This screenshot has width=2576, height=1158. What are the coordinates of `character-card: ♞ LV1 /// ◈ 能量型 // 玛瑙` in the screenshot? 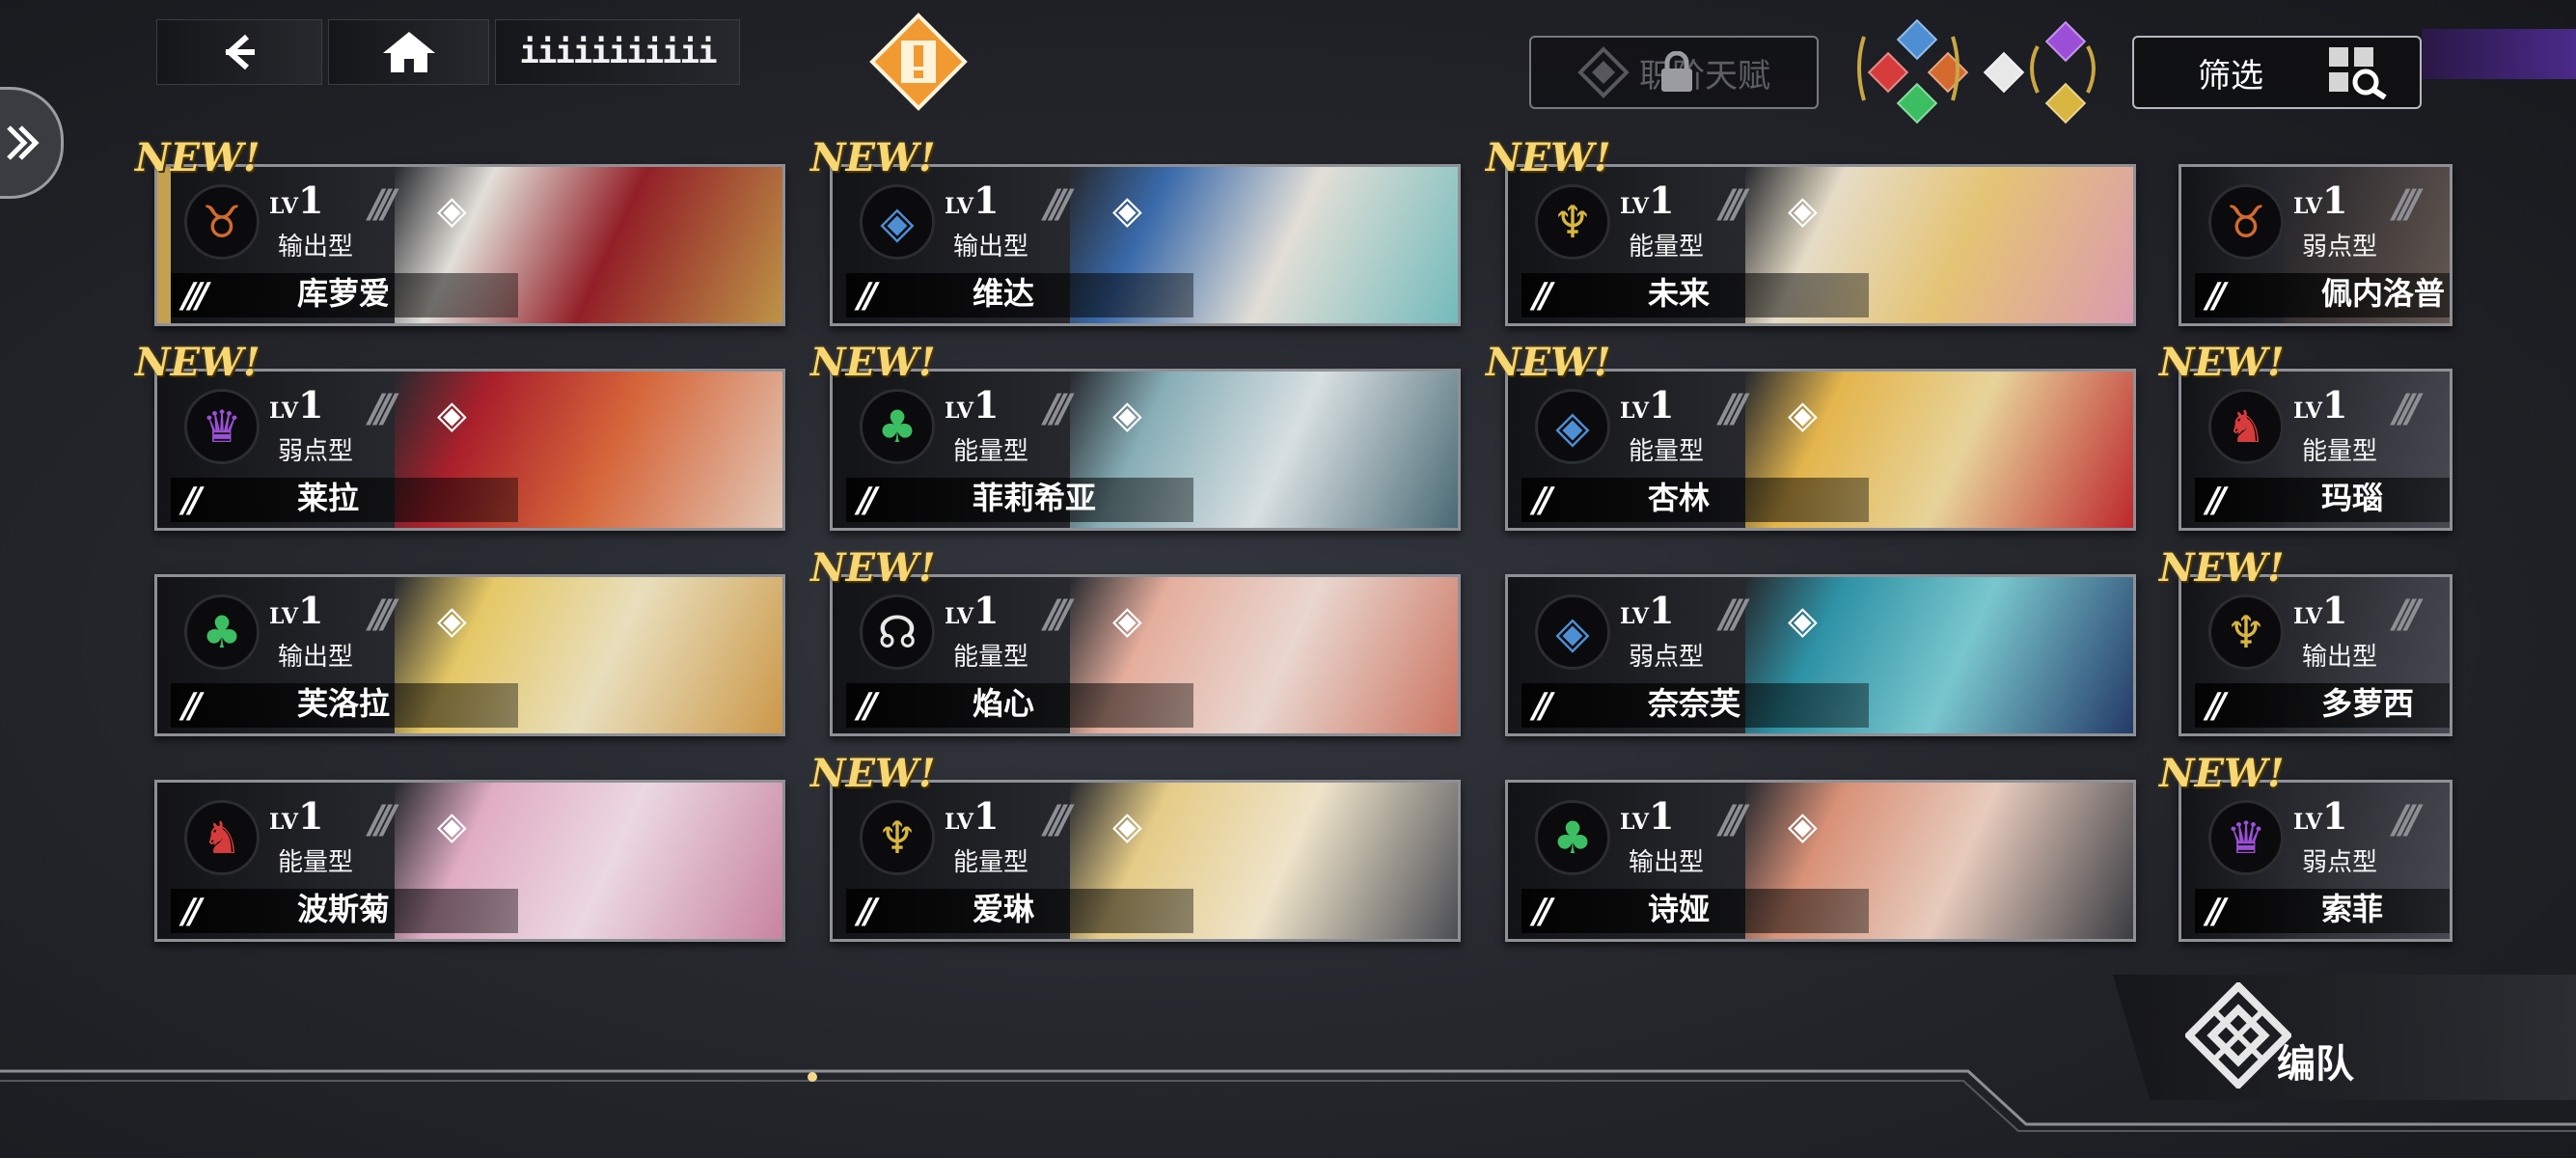 It's located at (2316, 450).